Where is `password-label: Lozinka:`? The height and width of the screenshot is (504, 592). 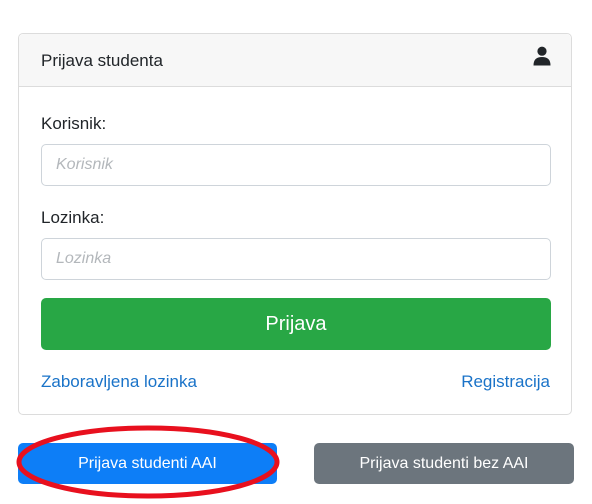
password-label: Lozinka: is located at coordinates (73, 217).